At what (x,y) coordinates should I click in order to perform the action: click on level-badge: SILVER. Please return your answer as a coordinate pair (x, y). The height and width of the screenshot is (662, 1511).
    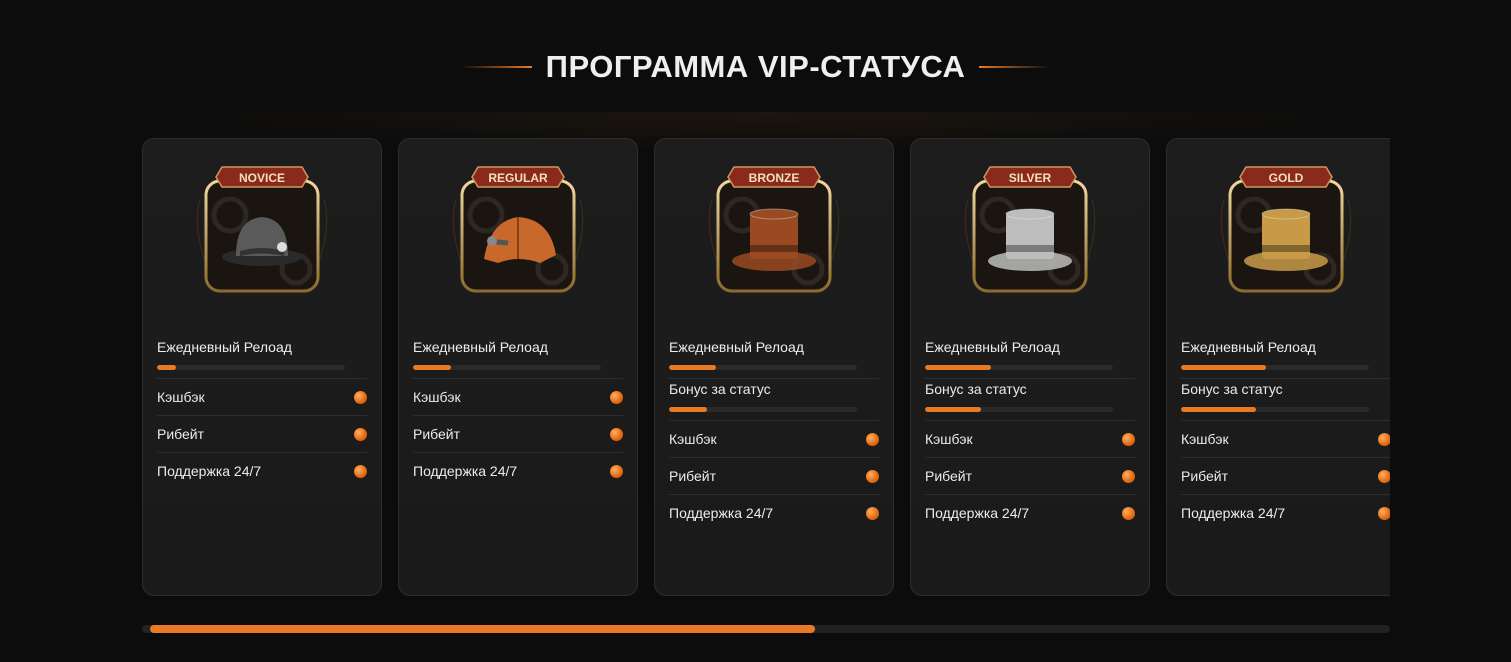
    Looking at the image, I should click on (1030, 227).